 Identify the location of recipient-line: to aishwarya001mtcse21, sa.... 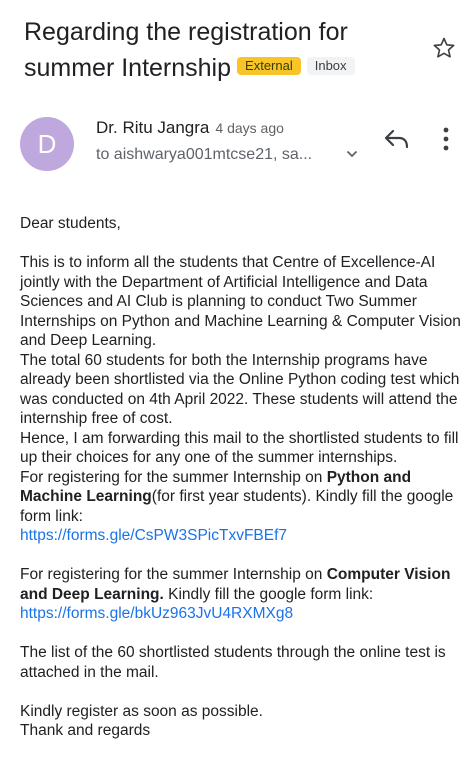
(204, 155).